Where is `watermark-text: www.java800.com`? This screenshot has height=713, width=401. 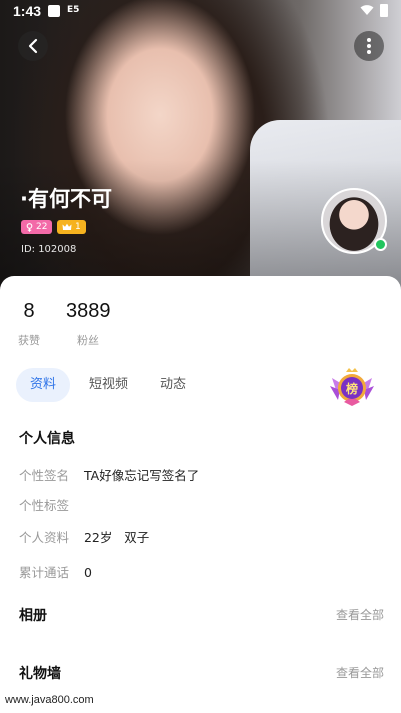
watermark-text: www.java800.com is located at coordinates (49, 700).